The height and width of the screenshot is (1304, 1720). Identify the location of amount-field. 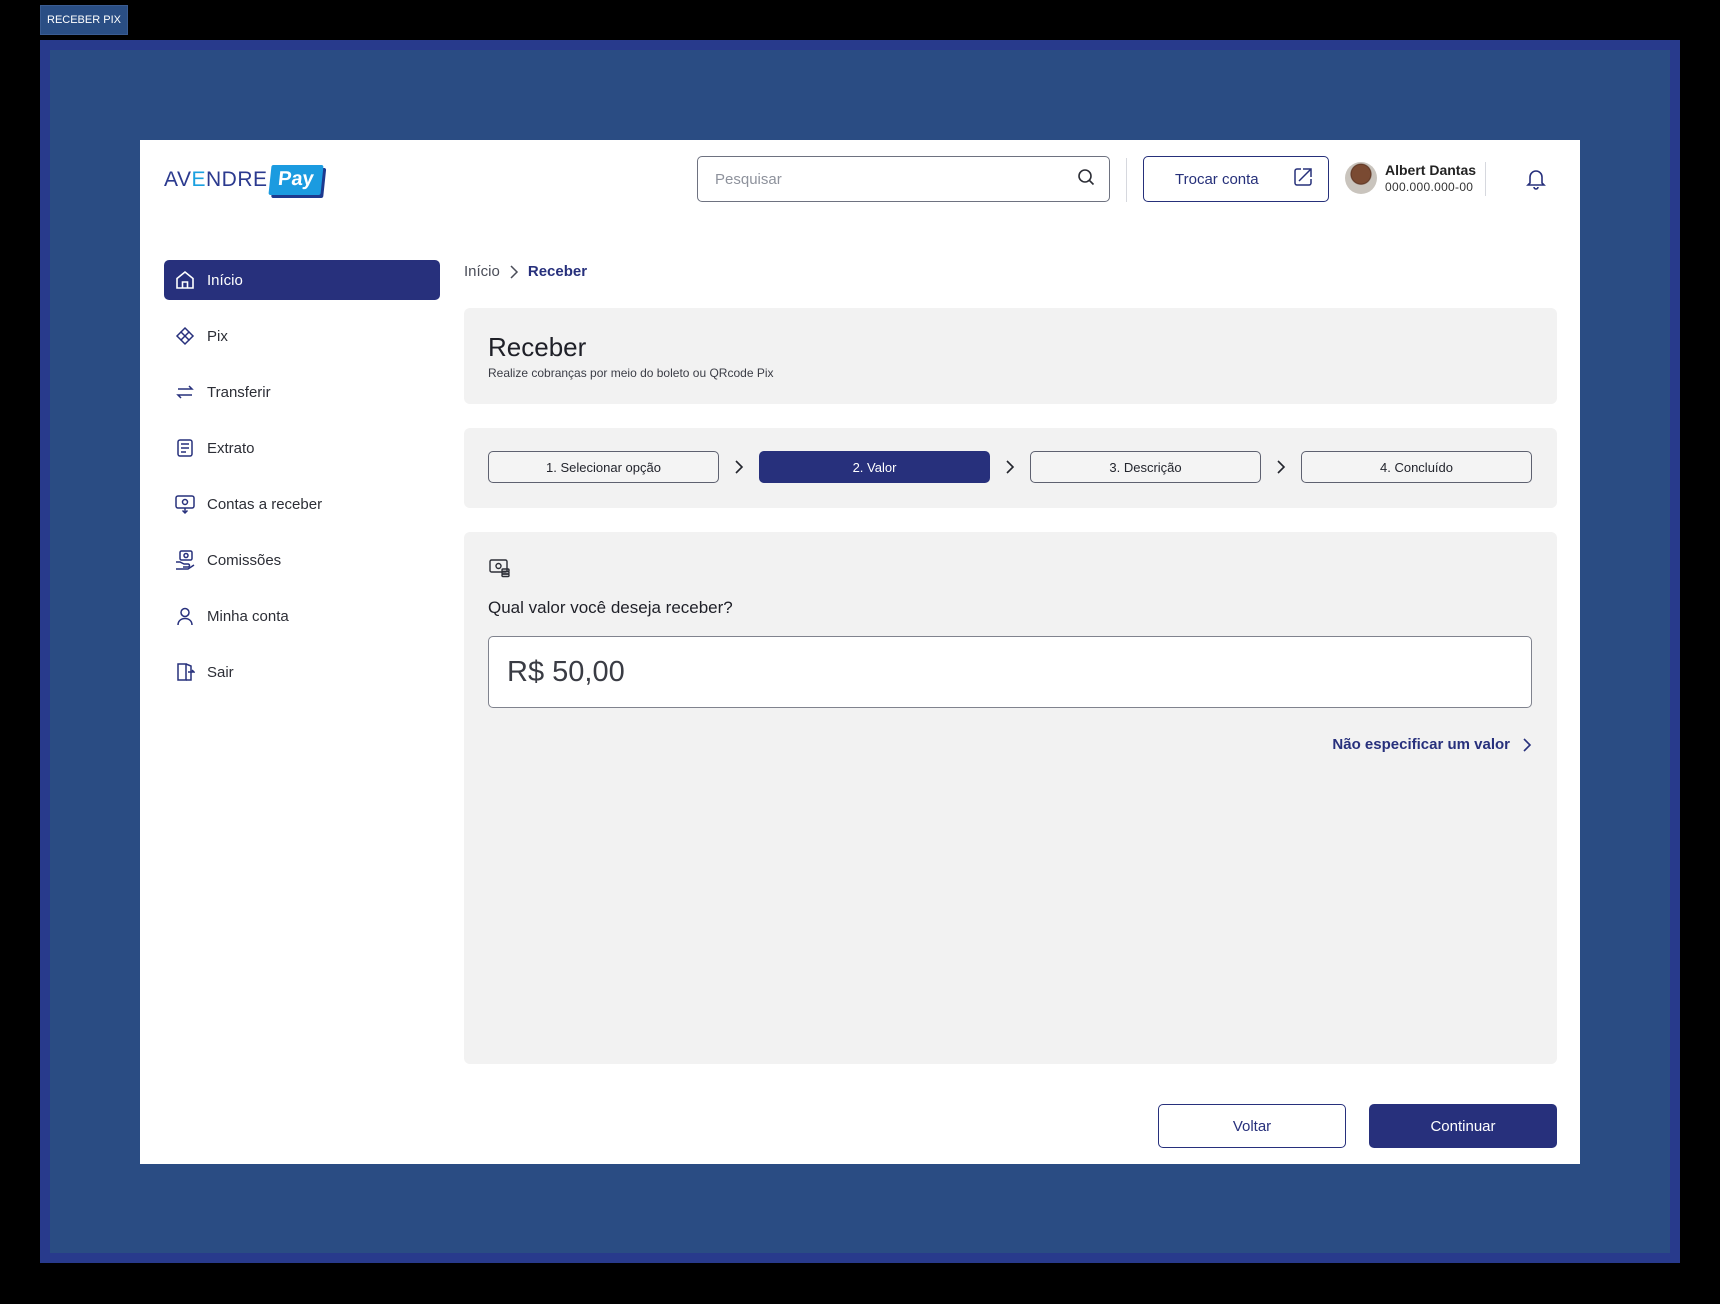
(1010, 672).